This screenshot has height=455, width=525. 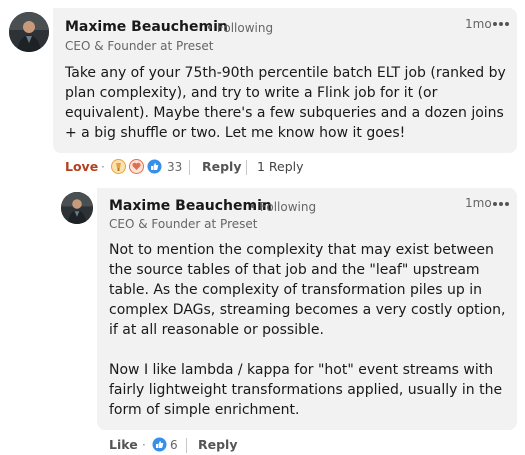 What do you see at coordinates (118, 166) in the screenshot?
I see `celebrate-icon` at bounding box center [118, 166].